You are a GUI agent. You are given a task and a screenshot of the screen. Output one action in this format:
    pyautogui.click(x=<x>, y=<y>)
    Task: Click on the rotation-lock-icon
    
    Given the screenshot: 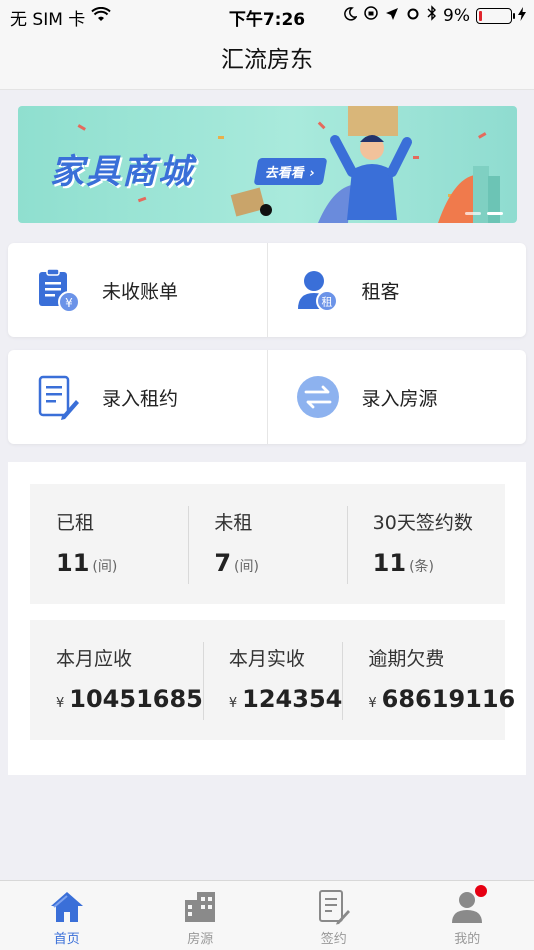 What is the action you would take?
    pyautogui.click(x=371, y=15)
    